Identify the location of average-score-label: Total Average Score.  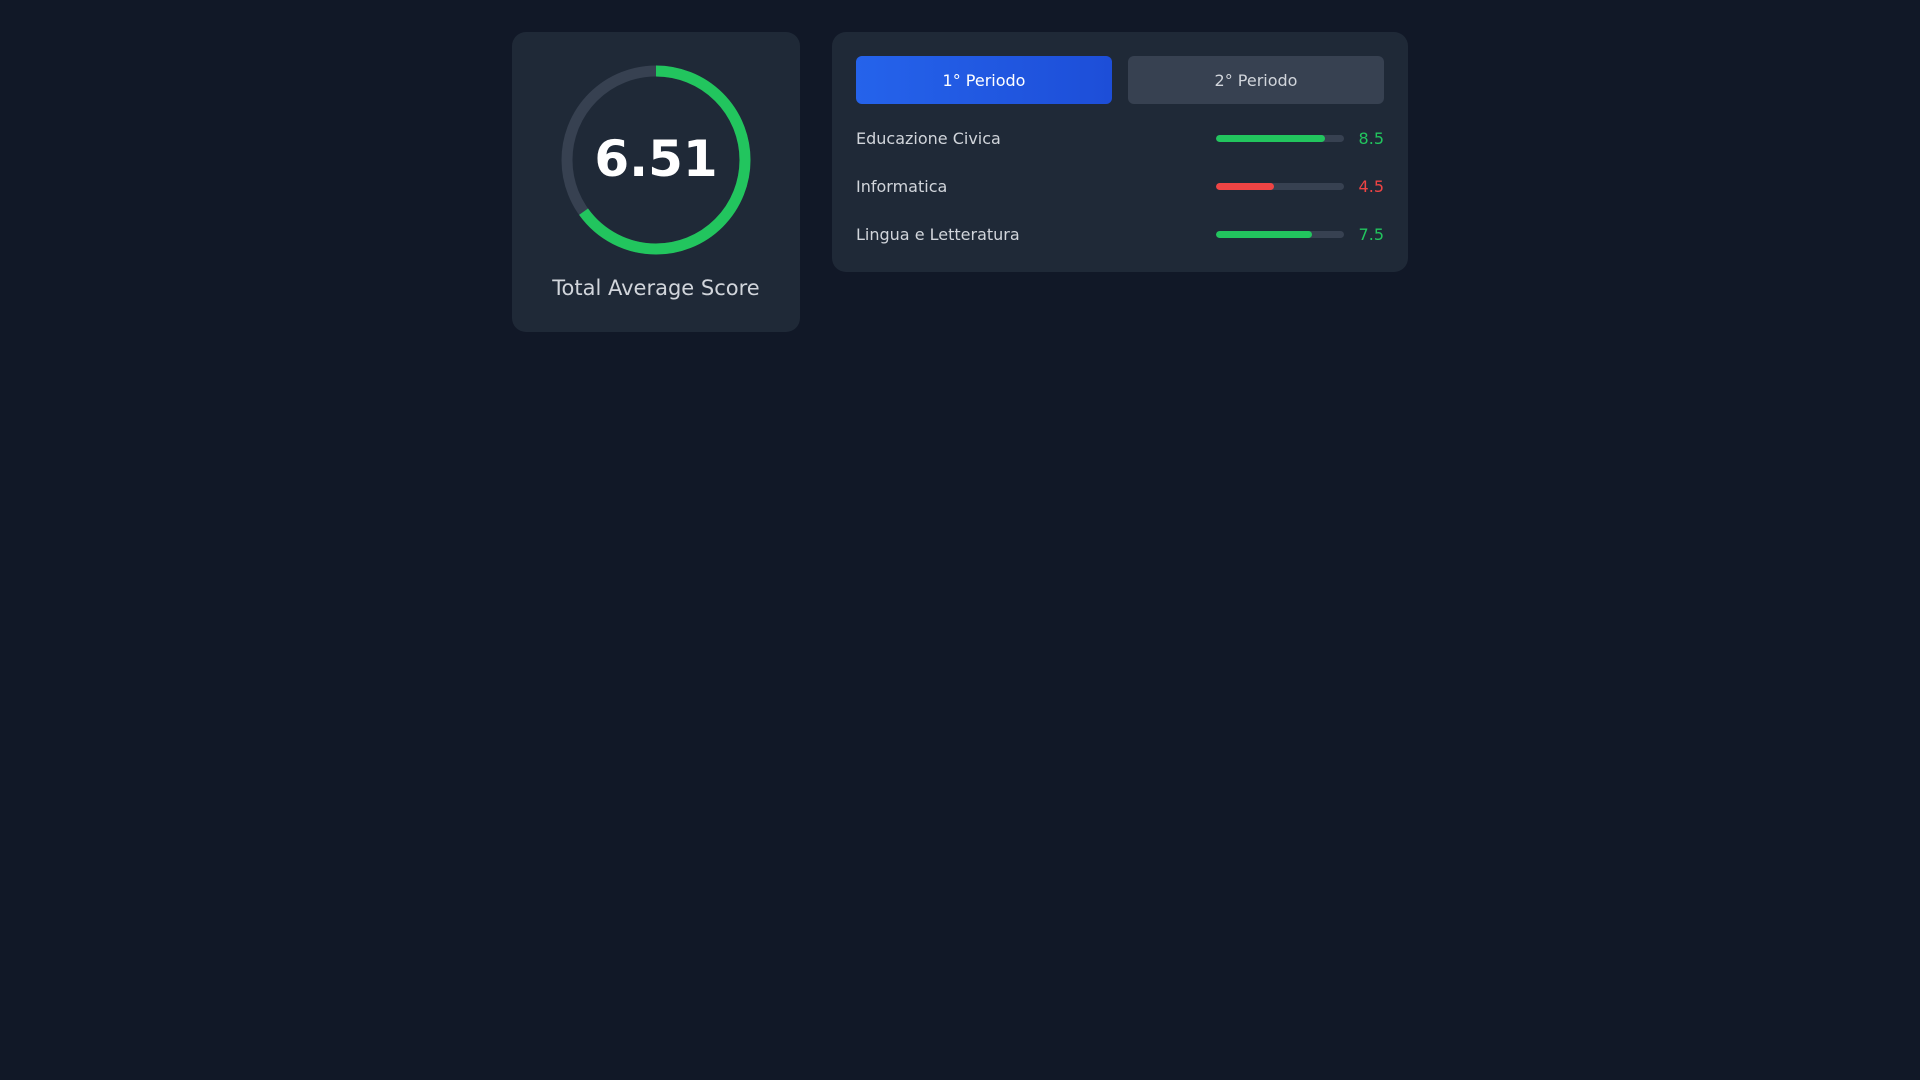
(656, 288).